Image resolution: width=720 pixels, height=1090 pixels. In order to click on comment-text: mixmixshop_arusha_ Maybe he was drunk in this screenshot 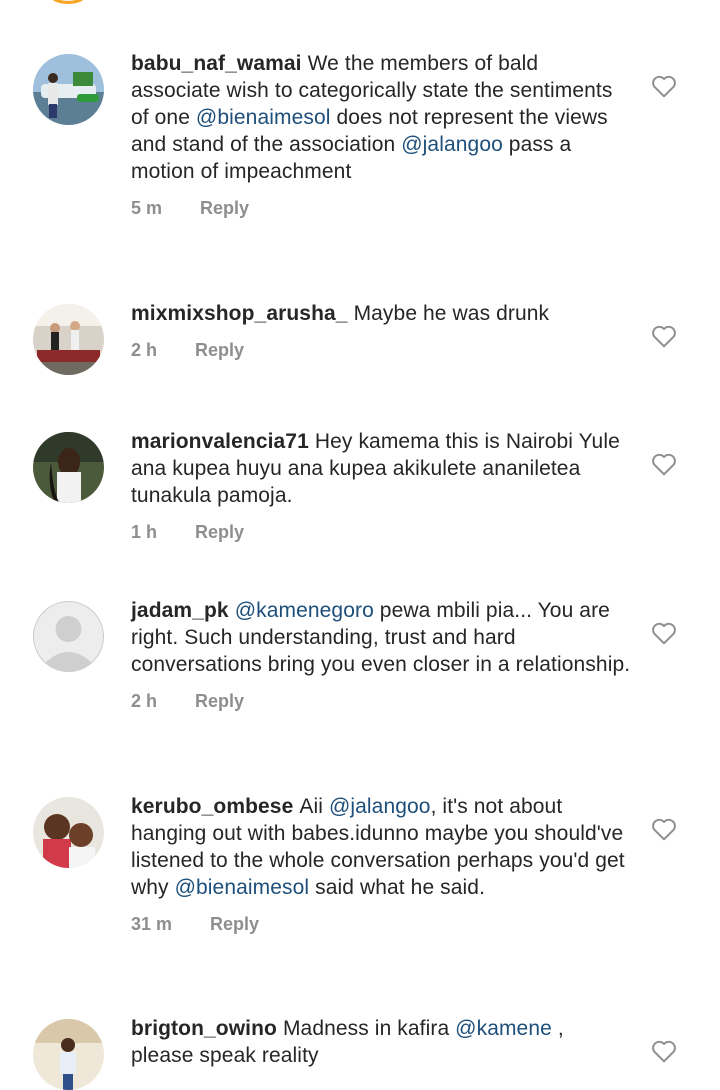, I will do `click(381, 313)`.